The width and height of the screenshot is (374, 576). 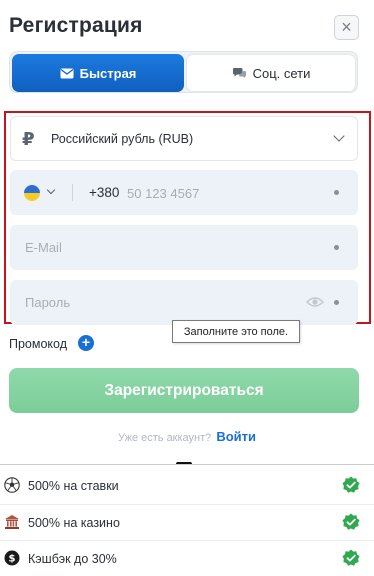 I want to click on close-icon: ×, so click(x=346, y=27).